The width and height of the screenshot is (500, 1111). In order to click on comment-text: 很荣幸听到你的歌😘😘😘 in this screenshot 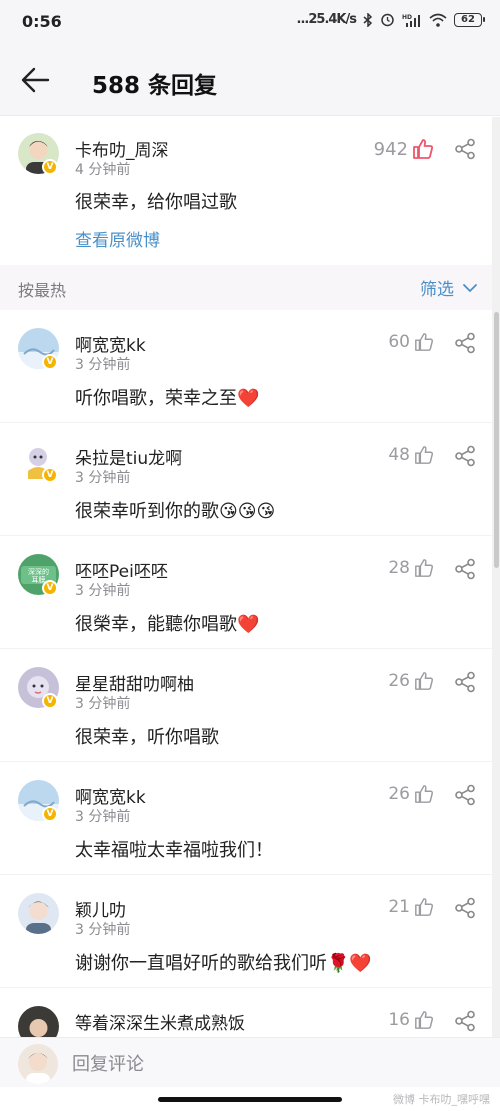, I will do `click(175, 511)`.